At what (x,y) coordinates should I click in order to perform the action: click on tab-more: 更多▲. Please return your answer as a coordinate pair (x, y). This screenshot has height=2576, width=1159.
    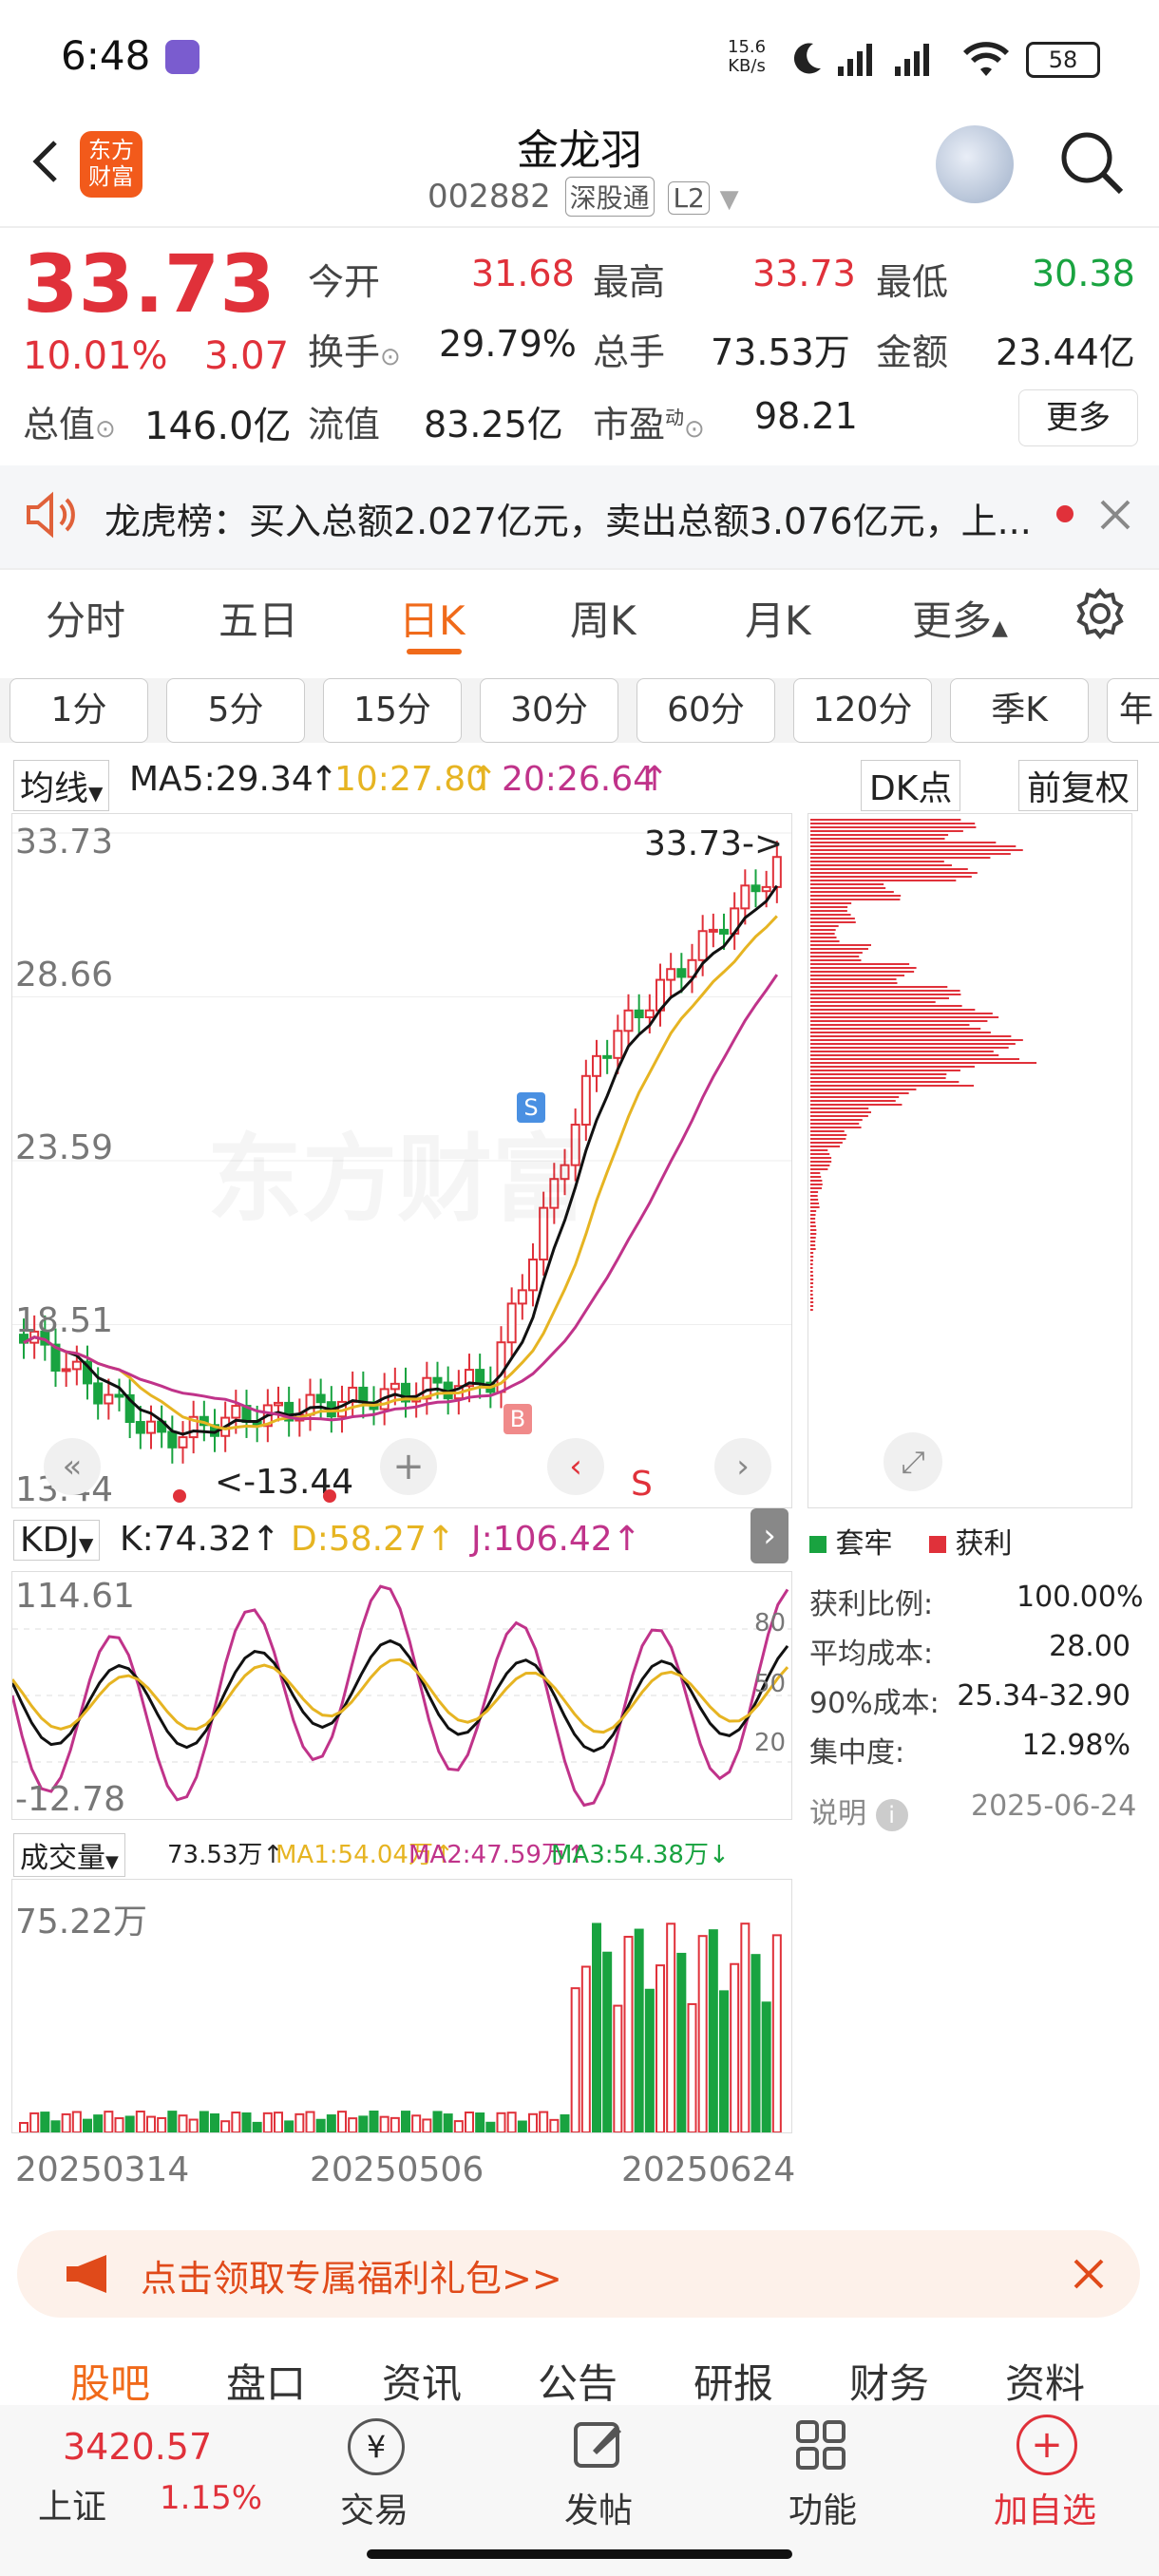
    Looking at the image, I should click on (960, 618).